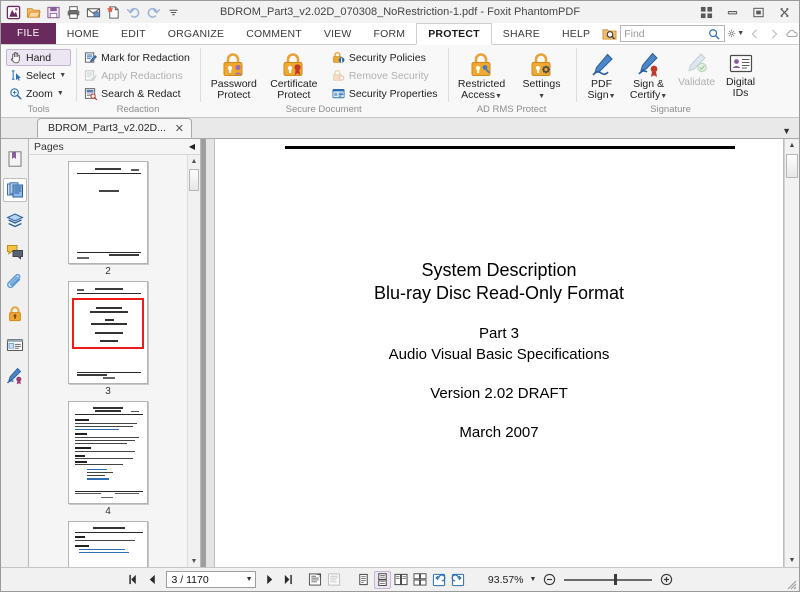 This screenshot has width=800, height=592. I want to click on first-page-button, so click(133, 580).